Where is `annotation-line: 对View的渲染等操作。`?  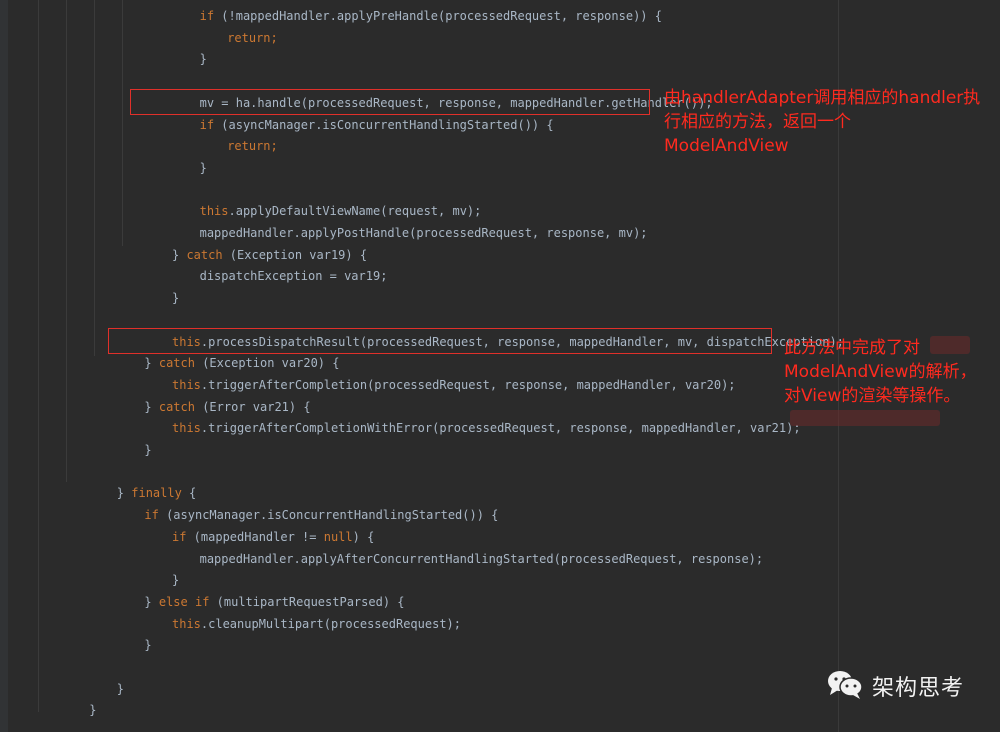
annotation-line: 对View的渲染等操作。 is located at coordinates (872, 396).